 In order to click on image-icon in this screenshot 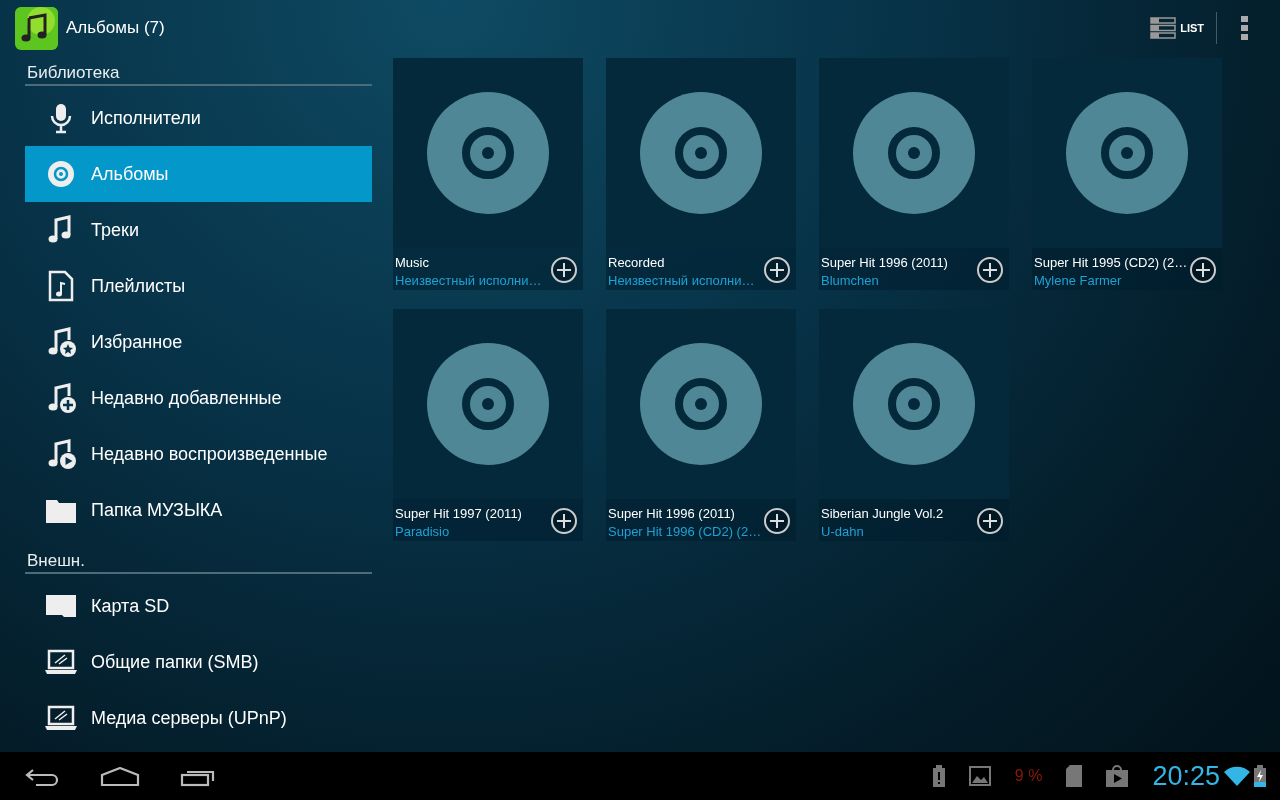, I will do `click(979, 776)`.